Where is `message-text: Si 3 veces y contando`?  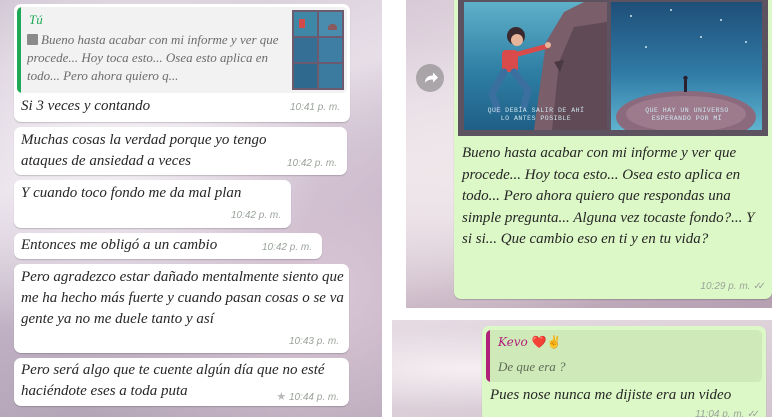 message-text: Si 3 veces y contando is located at coordinates (86, 106).